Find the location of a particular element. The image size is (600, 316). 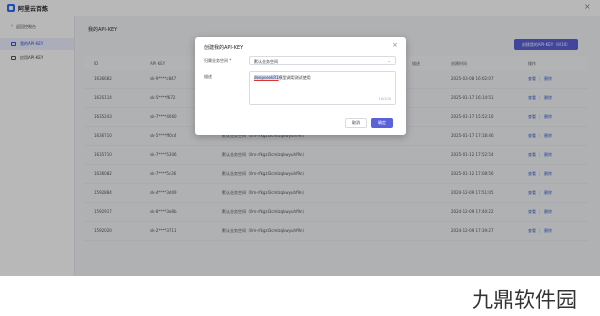

chevron-down-icon: ⌄ is located at coordinates (389, 60).